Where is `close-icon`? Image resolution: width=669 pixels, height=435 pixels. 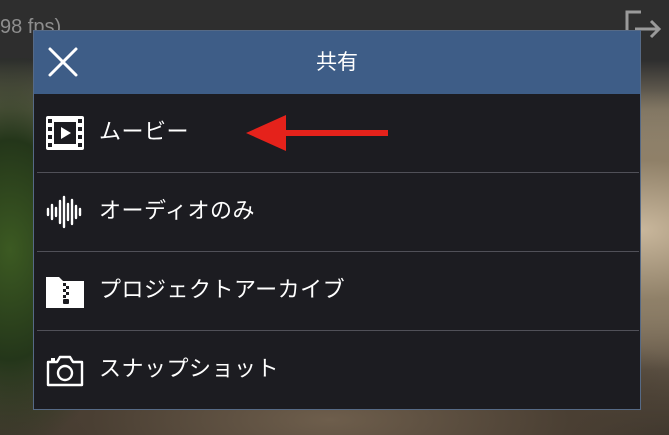
close-icon is located at coordinates (63, 62).